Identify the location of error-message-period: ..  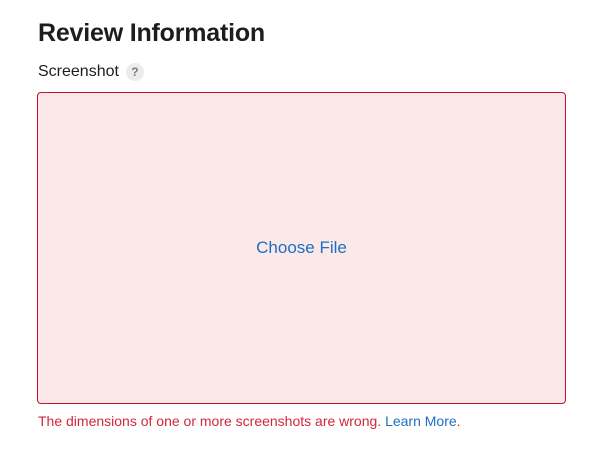
(458, 421).